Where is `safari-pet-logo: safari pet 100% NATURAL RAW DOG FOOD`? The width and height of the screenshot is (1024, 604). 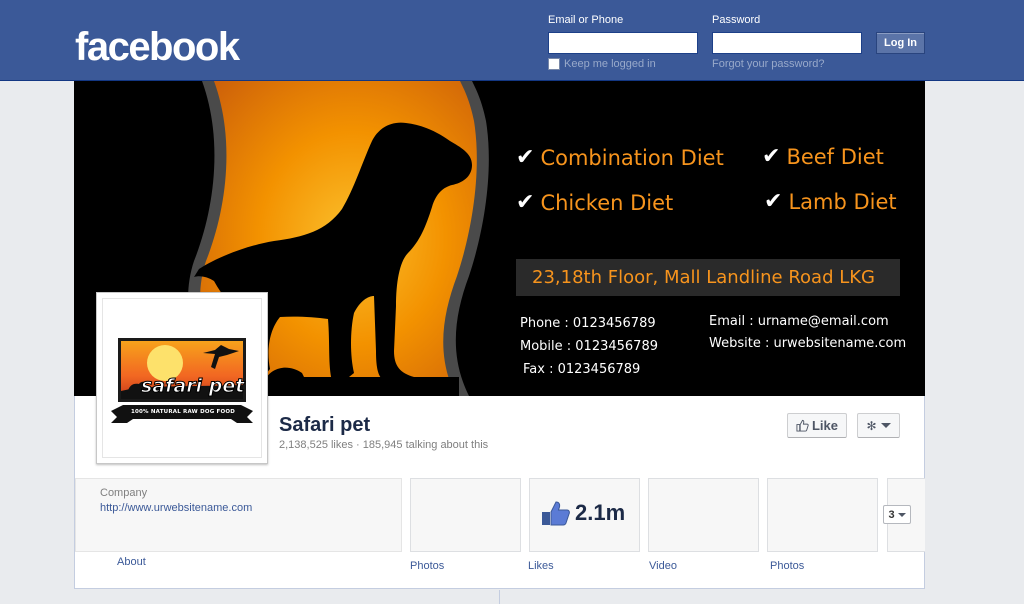 safari-pet-logo: safari pet 100% NATURAL RAW DOG FOOD is located at coordinates (182, 378).